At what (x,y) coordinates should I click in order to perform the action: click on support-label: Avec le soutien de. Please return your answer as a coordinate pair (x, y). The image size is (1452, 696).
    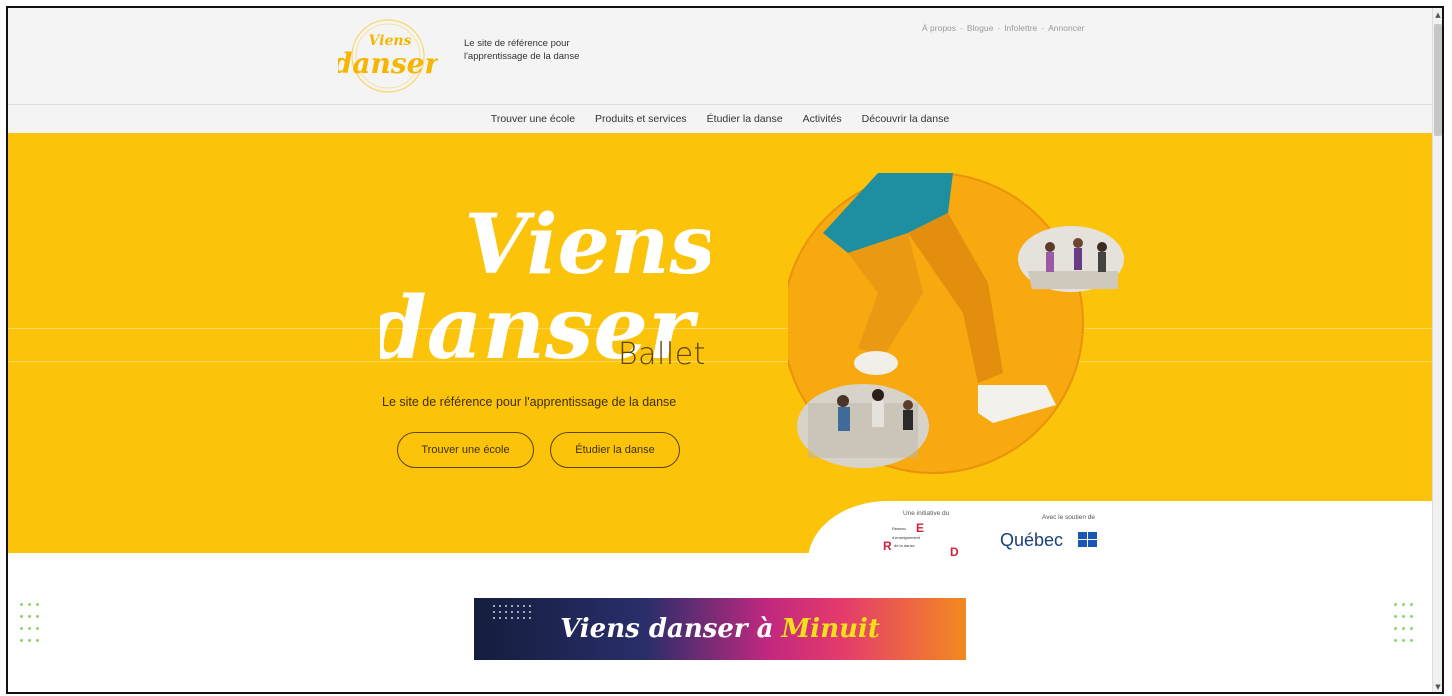
    Looking at the image, I should click on (1068, 517).